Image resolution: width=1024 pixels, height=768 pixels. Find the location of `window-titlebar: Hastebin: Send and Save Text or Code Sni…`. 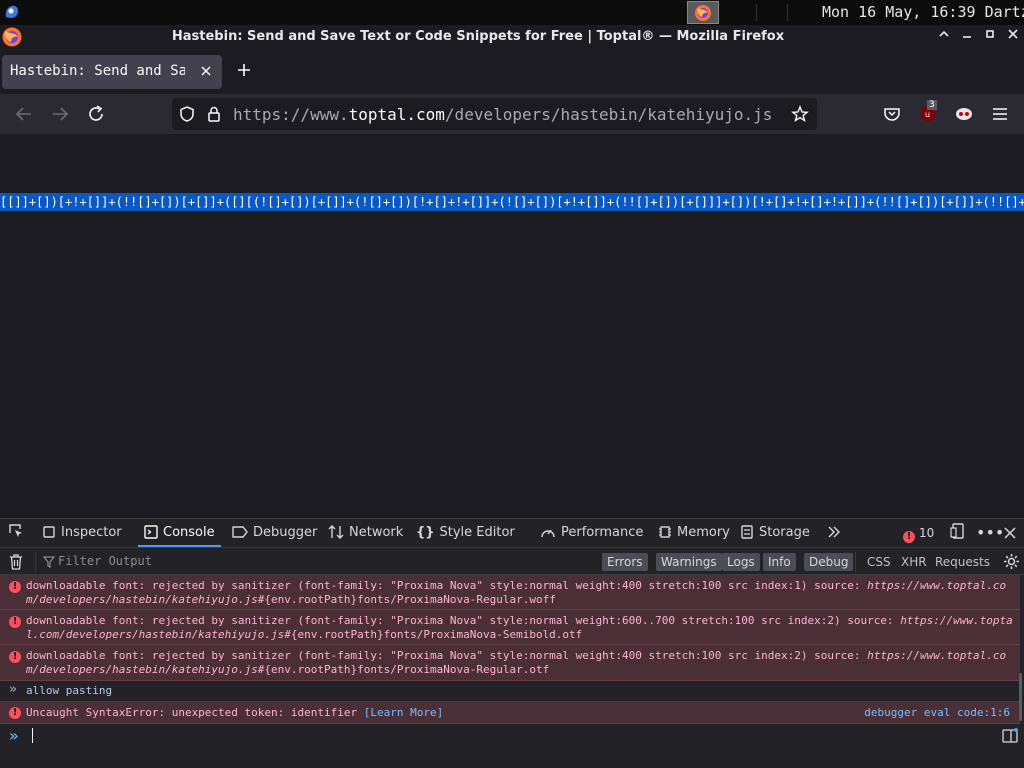

window-titlebar: Hastebin: Send and Save Text or Code Sni… is located at coordinates (512, 37).